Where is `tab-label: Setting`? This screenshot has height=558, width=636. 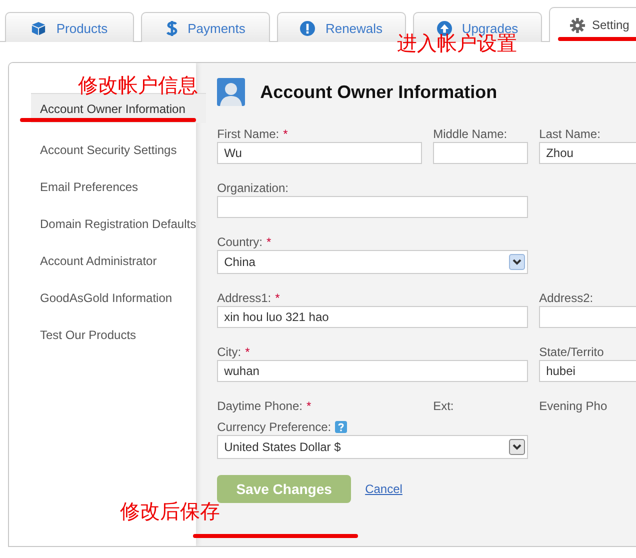
tab-label: Setting is located at coordinates (611, 25).